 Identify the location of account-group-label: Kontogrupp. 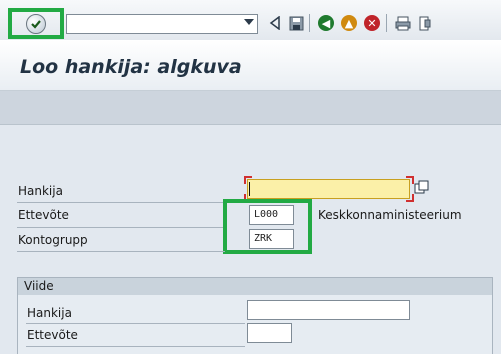
(53, 240).